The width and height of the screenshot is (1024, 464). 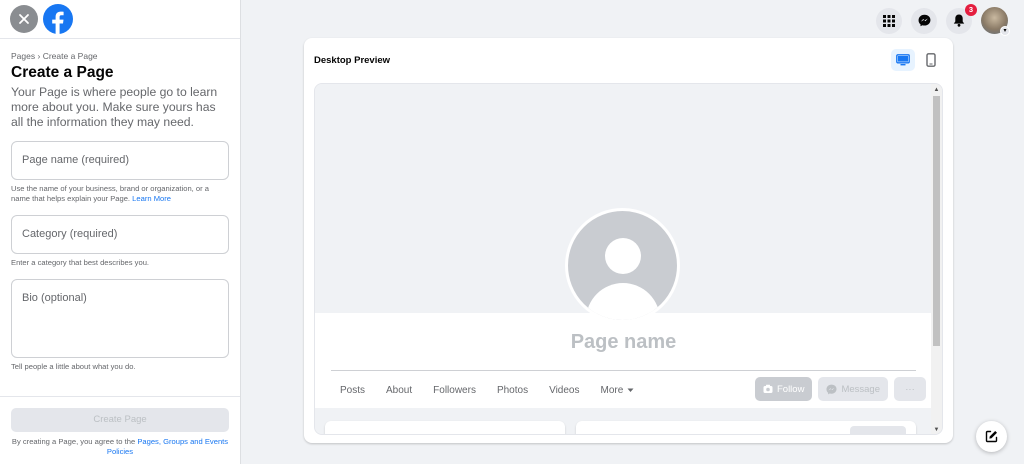 I want to click on close-icon, so click(x=24, y=19).